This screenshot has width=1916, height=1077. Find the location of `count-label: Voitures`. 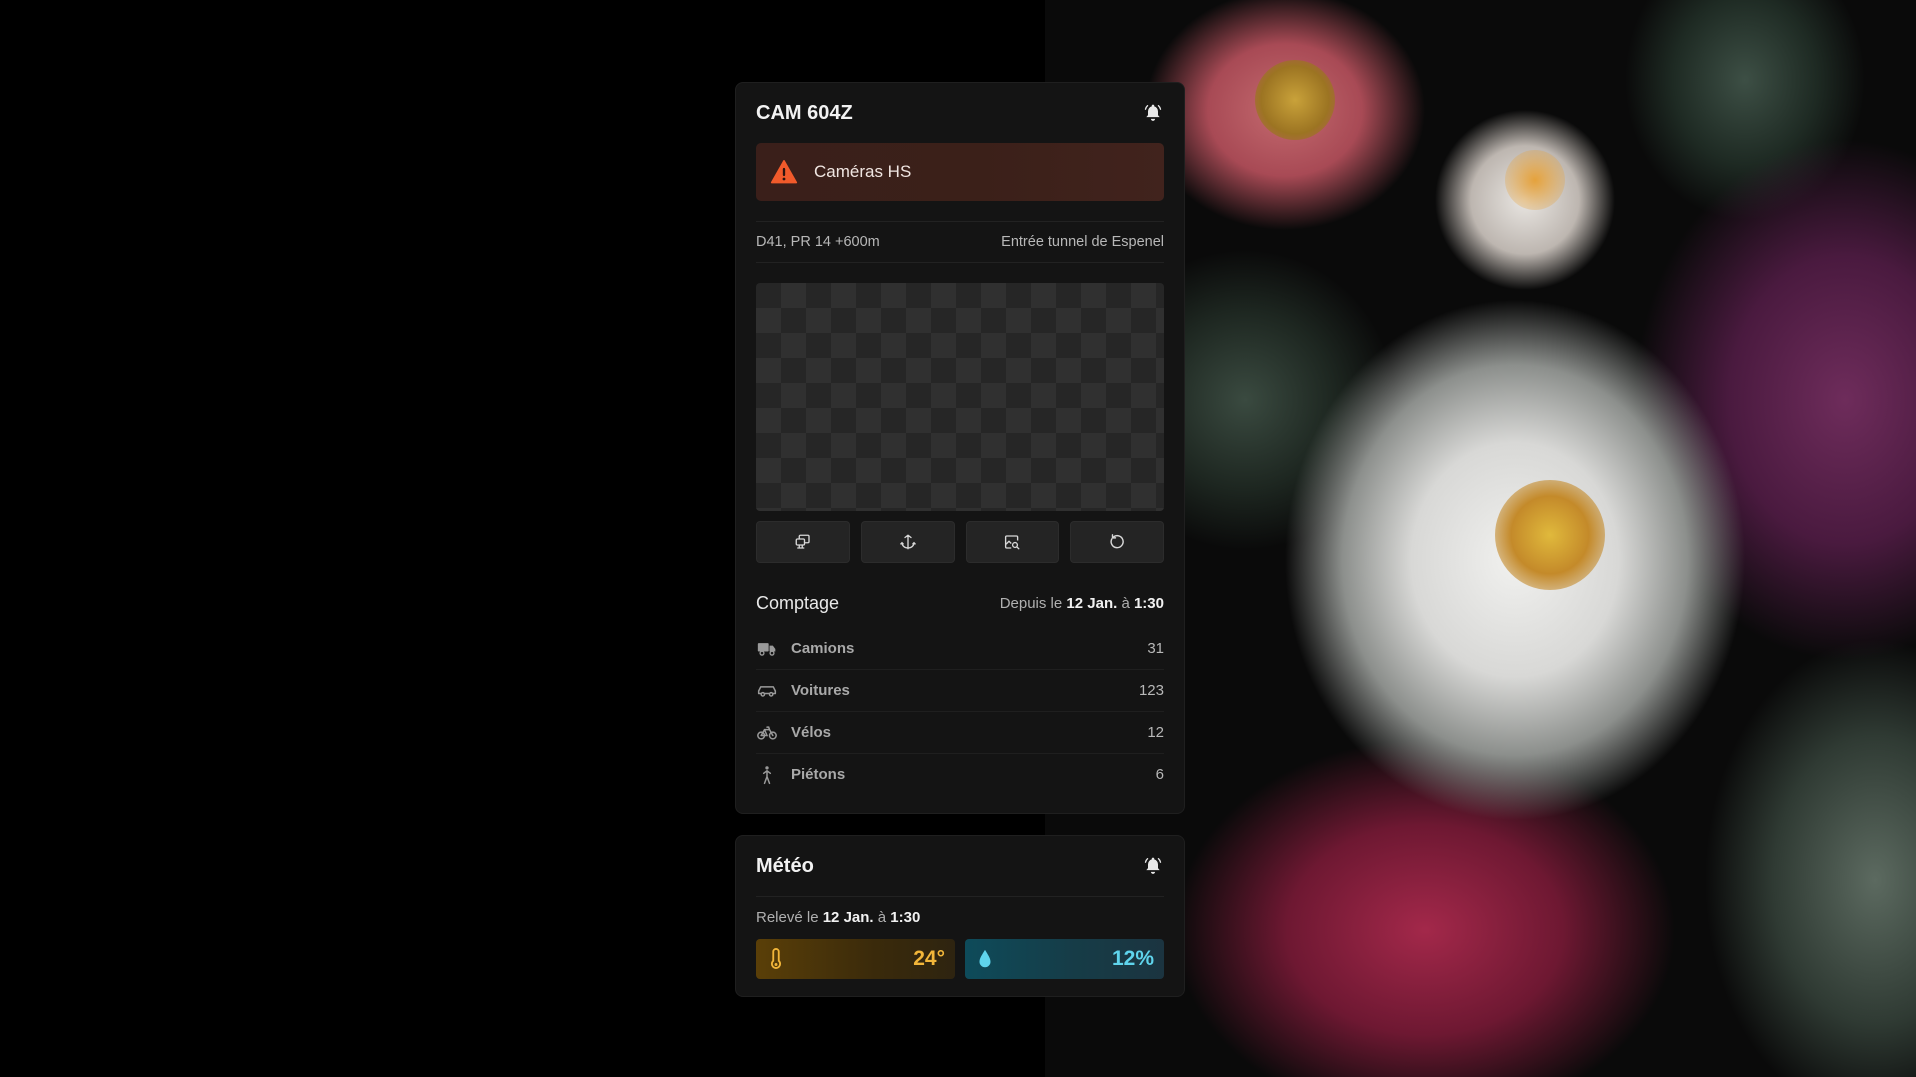

count-label: Voitures is located at coordinates (820, 690).